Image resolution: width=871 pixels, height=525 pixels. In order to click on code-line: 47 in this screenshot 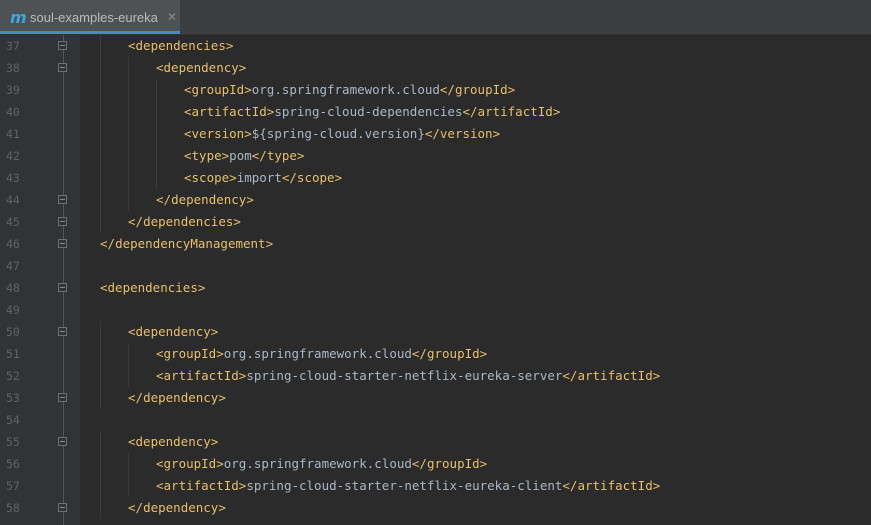, I will do `click(435, 266)`.